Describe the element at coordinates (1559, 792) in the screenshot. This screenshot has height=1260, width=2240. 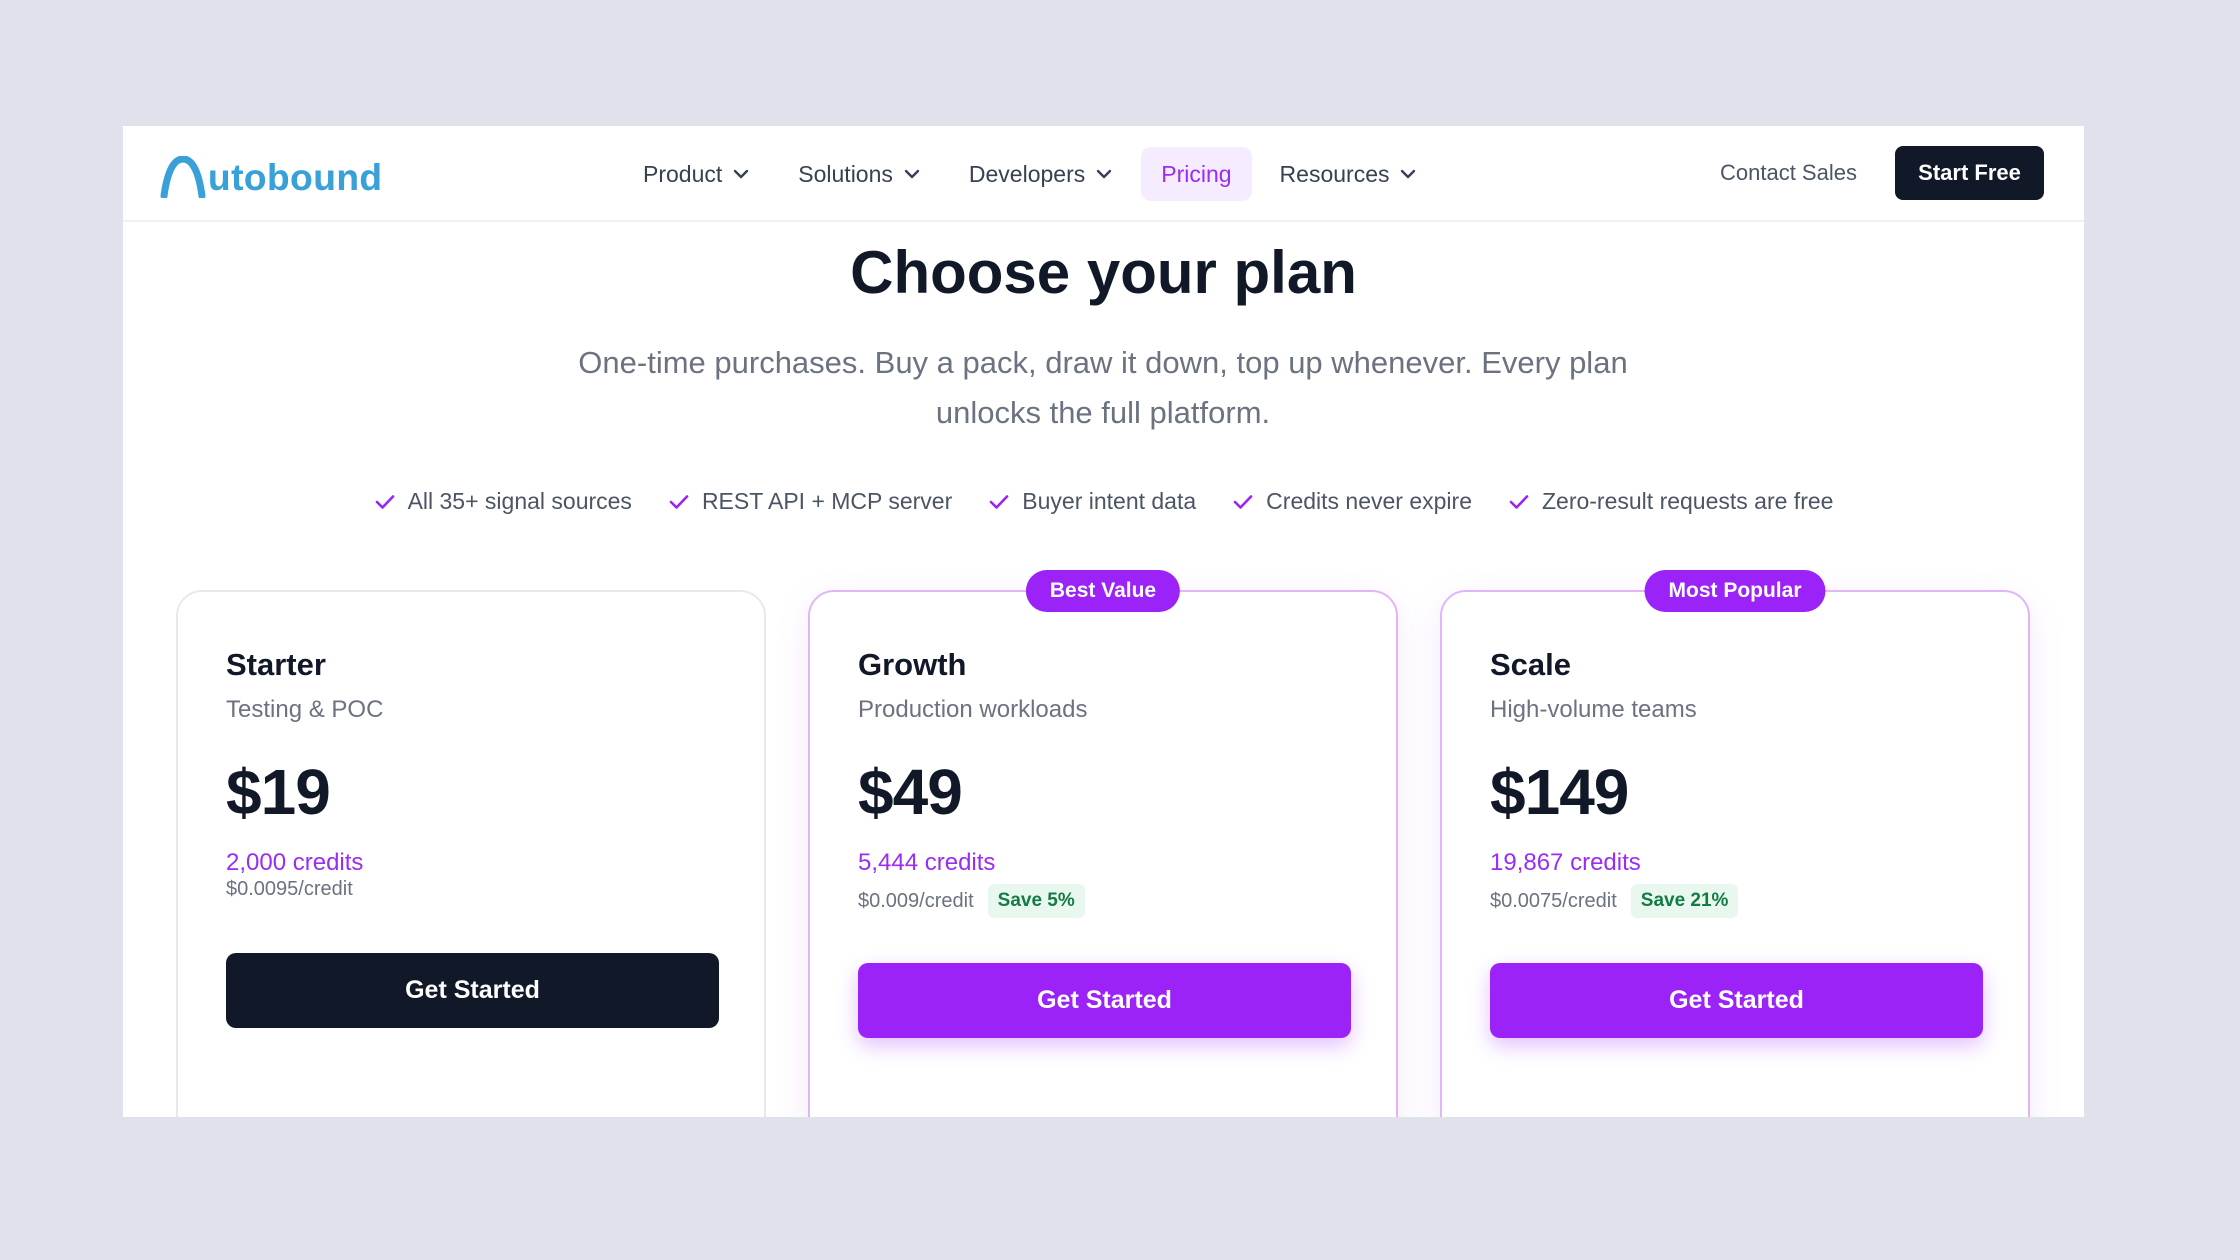
I see `plan-price: $149` at that location.